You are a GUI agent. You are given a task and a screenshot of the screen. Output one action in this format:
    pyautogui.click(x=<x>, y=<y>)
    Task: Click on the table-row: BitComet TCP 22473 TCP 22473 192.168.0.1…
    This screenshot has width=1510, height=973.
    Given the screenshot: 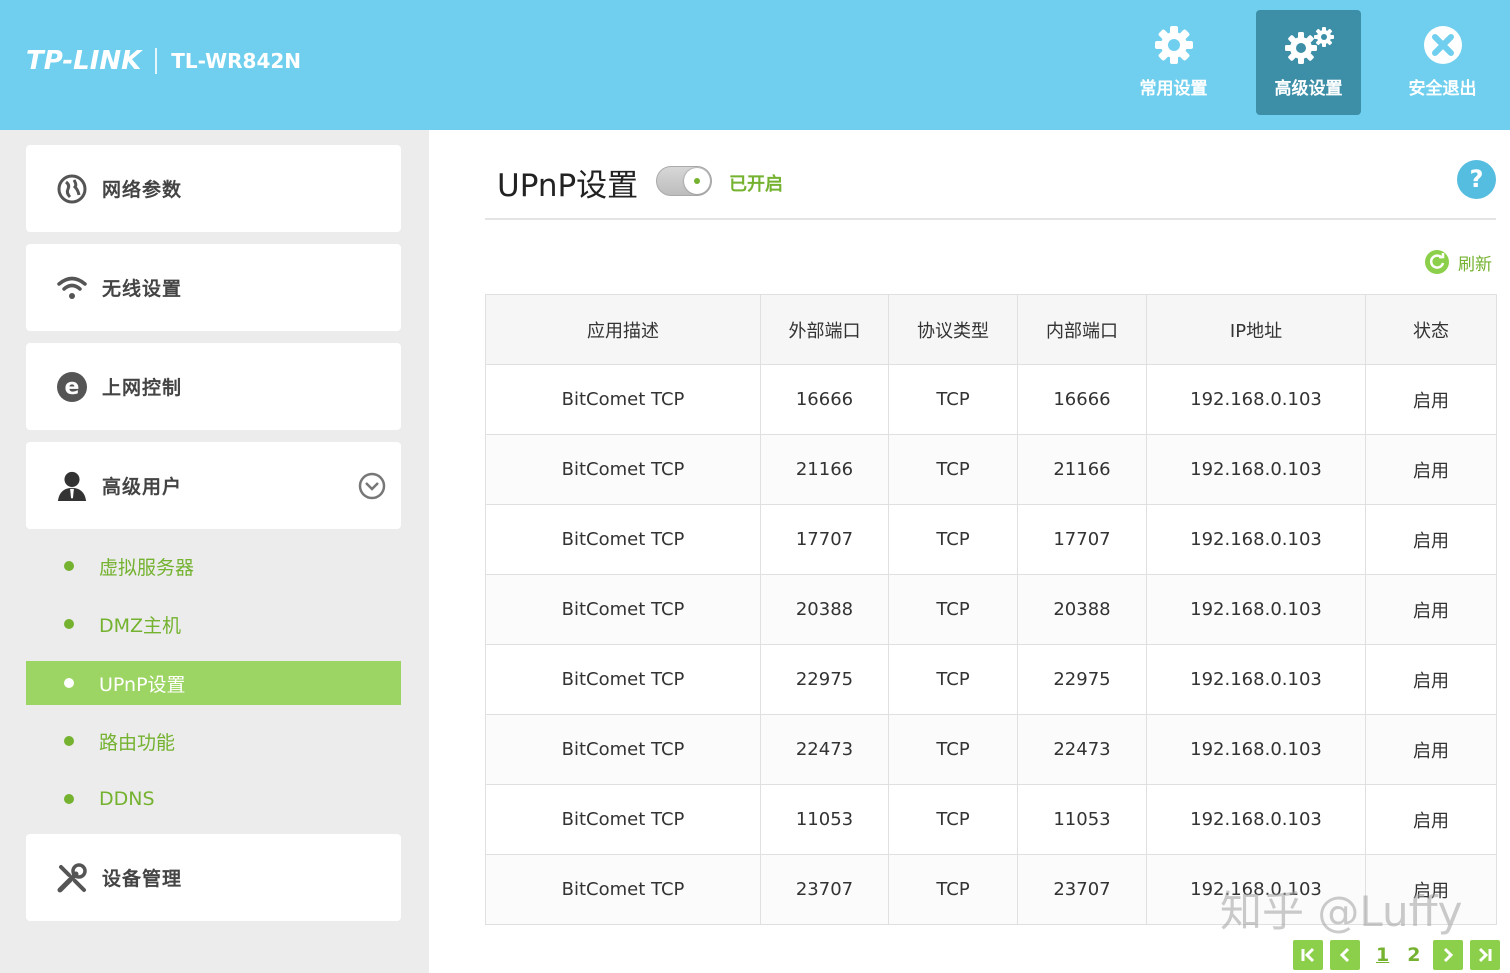 What is the action you would take?
    pyautogui.click(x=991, y=749)
    